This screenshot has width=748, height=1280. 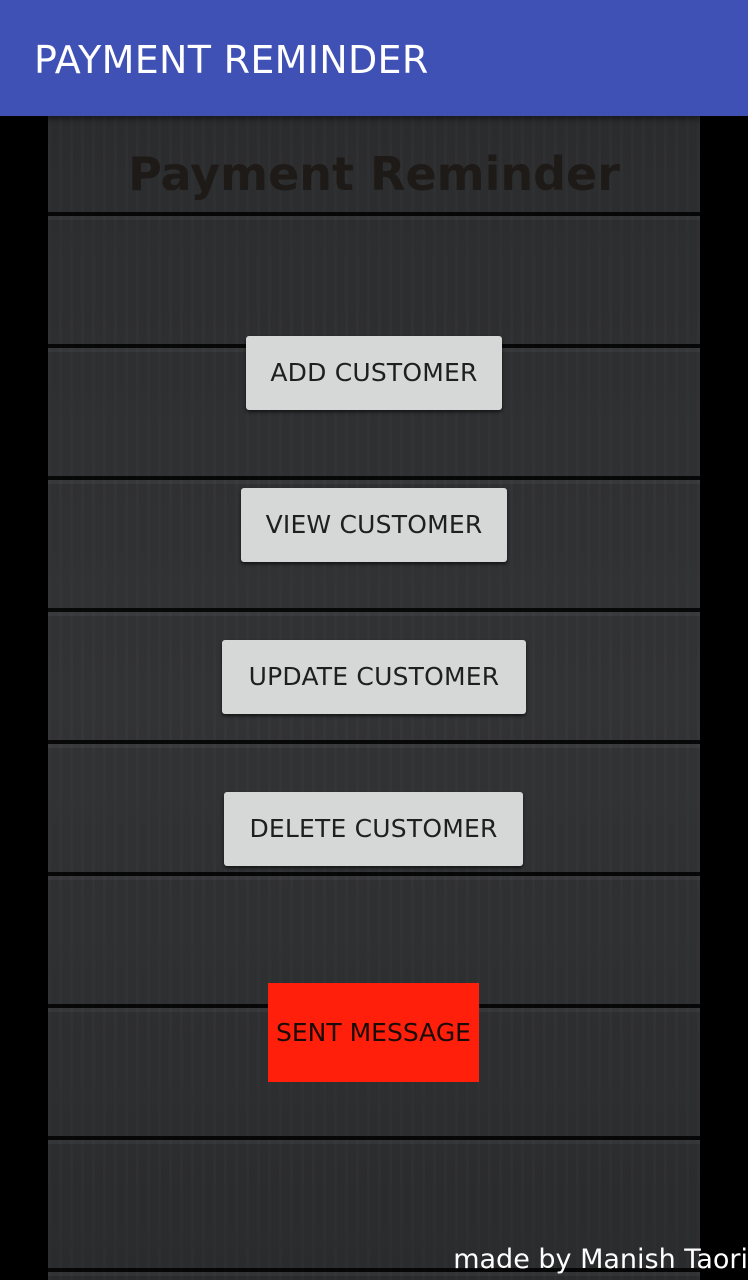 What do you see at coordinates (374, 525) in the screenshot?
I see `view-customer-button: VIEW CUSTOMER` at bounding box center [374, 525].